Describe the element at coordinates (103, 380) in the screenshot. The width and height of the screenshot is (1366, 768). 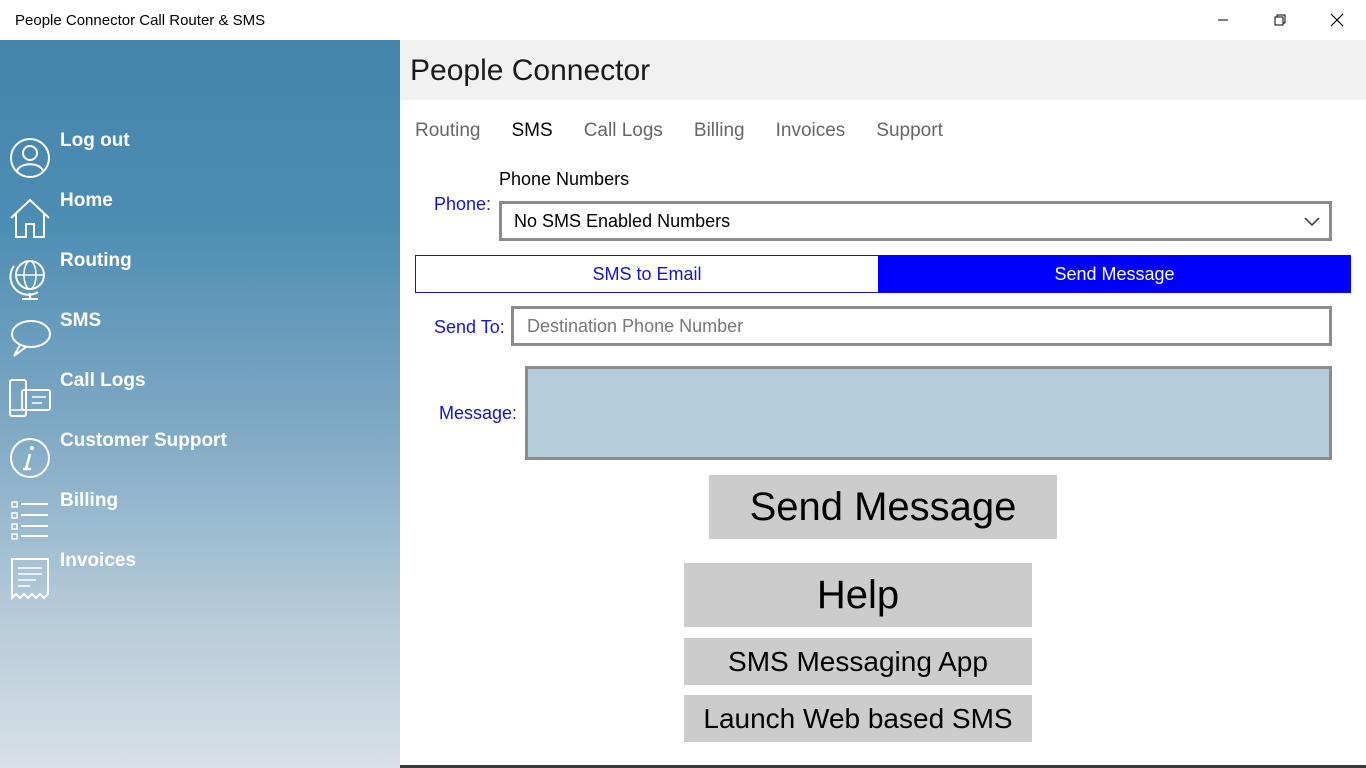
I see `sidebar-item-label: Call Logs` at that location.